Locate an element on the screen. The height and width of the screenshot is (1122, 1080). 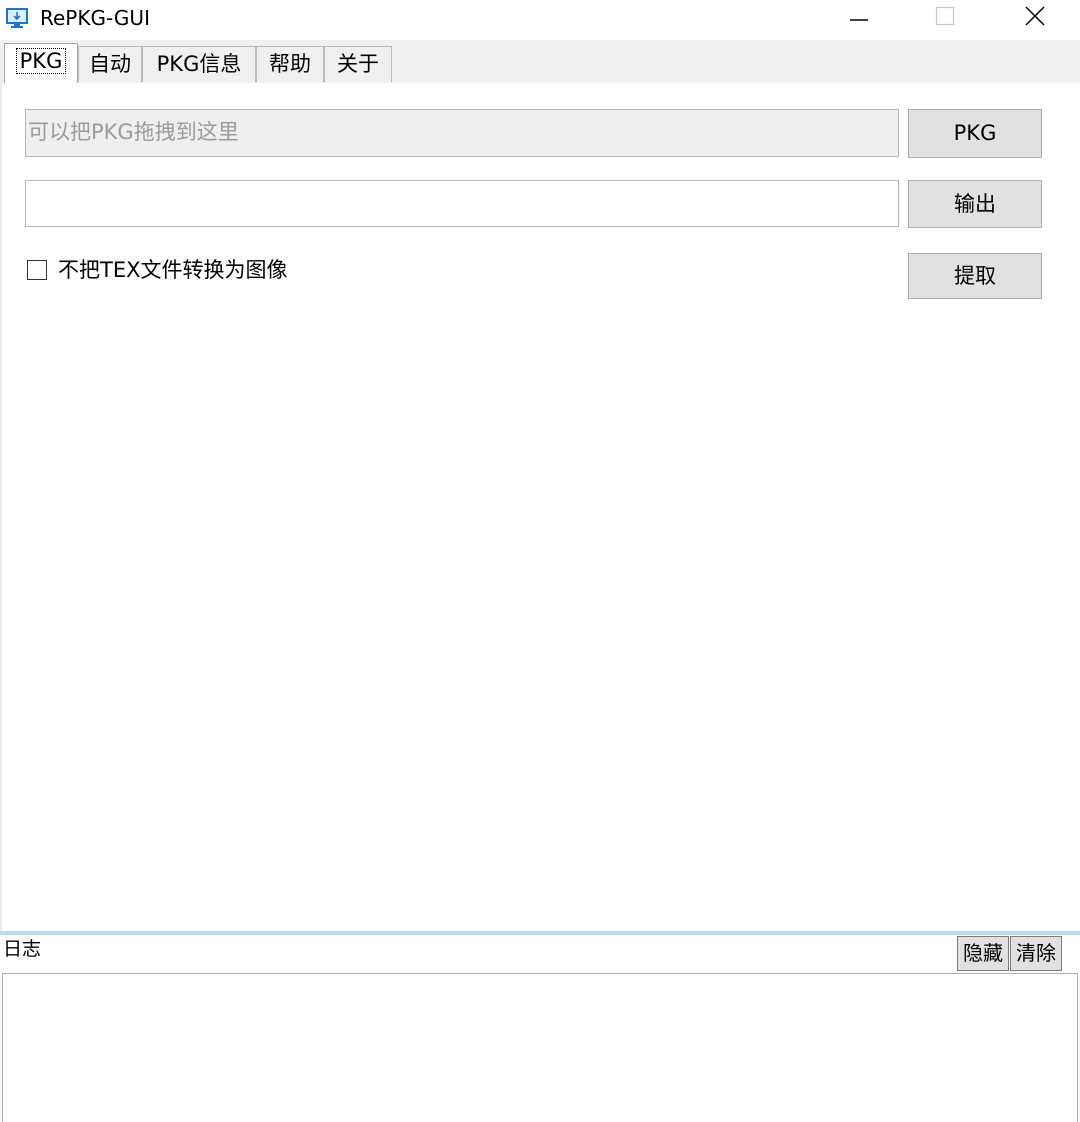
tab-auto: 自动 is located at coordinates (110, 64).